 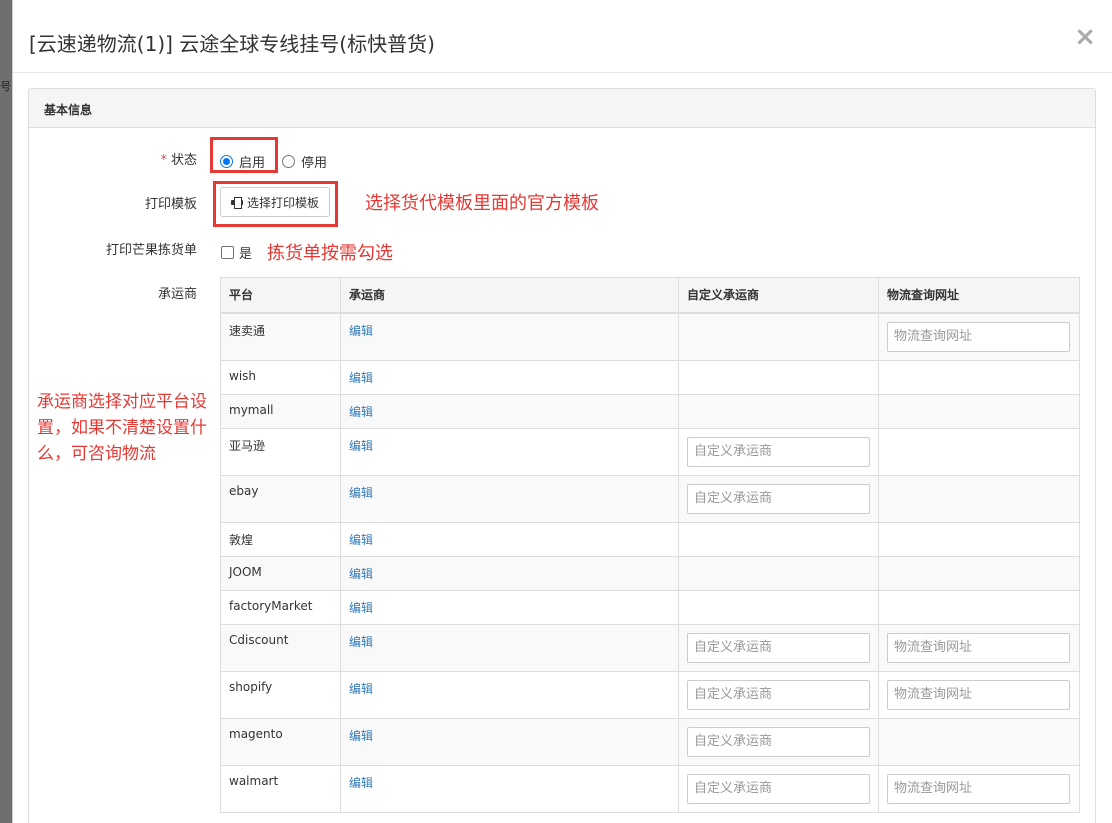 What do you see at coordinates (509, 295) in the screenshot?
I see `col-carrier: 承运商` at bounding box center [509, 295].